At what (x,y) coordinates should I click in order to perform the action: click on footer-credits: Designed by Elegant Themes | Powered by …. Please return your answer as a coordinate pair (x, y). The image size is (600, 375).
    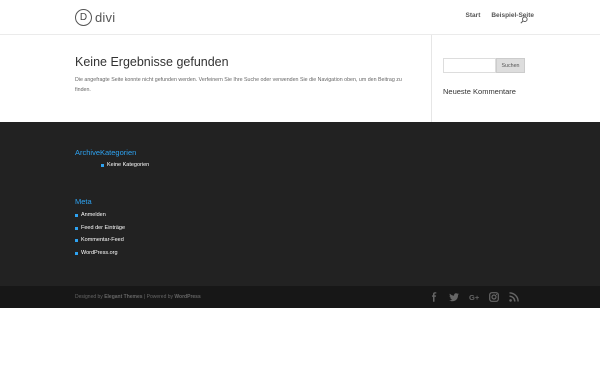
    Looking at the image, I should click on (138, 297).